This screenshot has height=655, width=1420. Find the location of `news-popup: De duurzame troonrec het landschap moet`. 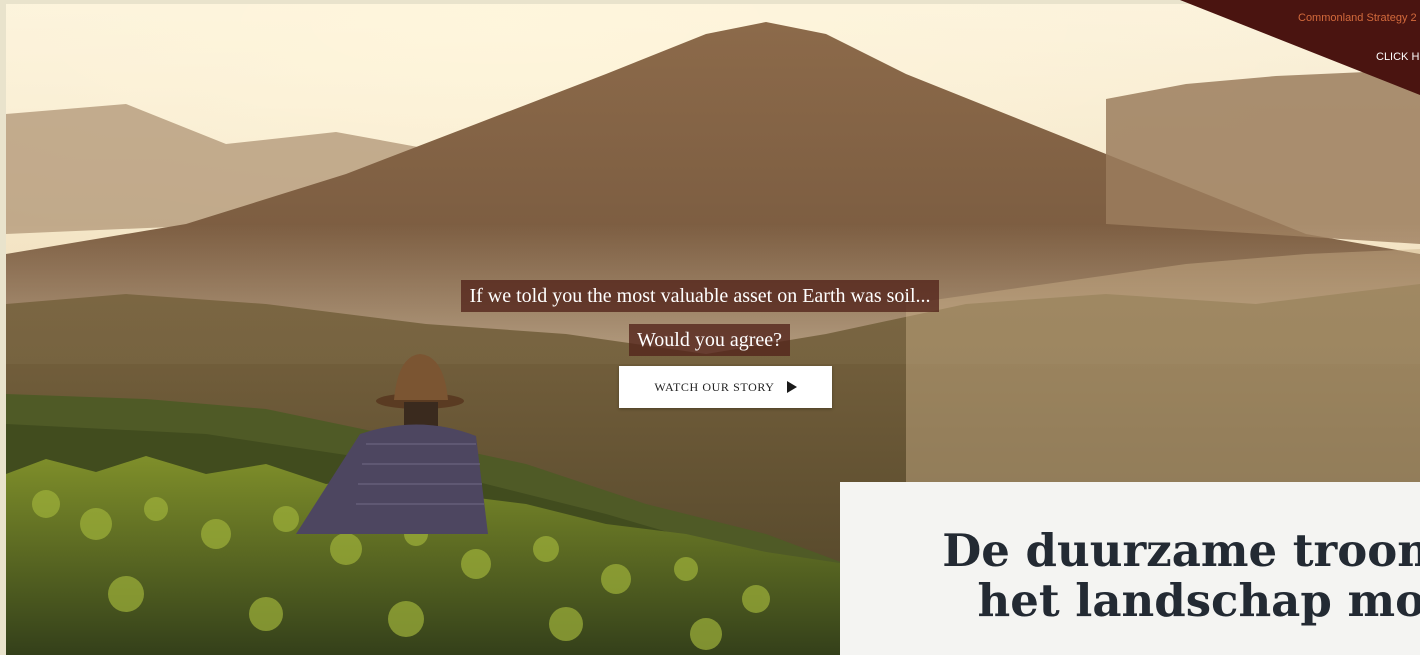

news-popup: De duurzame troonrec het landschap moet is located at coordinates (1130, 568).